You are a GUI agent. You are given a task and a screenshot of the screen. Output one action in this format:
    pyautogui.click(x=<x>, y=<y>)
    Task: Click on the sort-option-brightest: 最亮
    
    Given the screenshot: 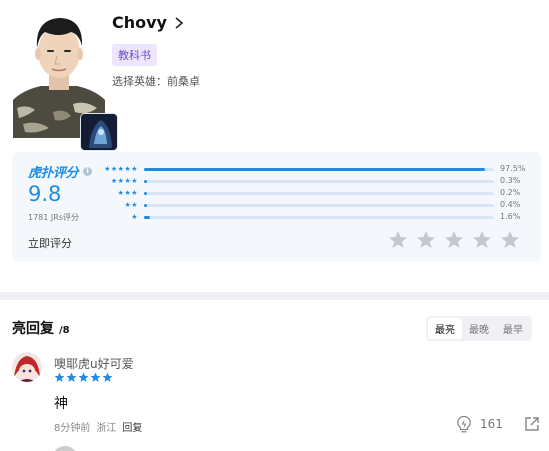 What is the action you would take?
    pyautogui.click(x=445, y=328)
    